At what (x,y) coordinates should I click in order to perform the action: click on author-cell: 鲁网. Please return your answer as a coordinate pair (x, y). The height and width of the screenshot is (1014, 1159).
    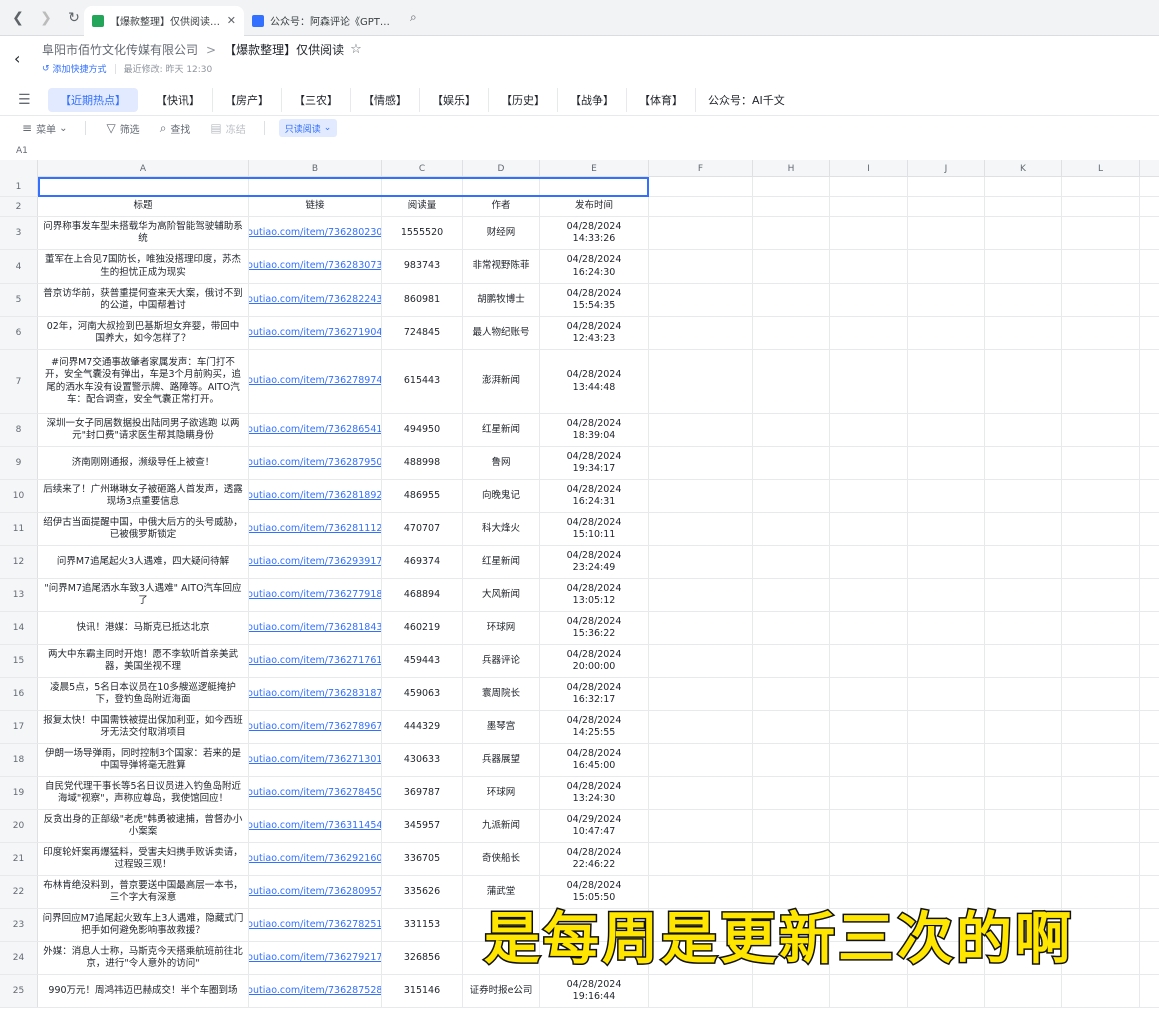
    Looking at the image, I should click on (501, 463).